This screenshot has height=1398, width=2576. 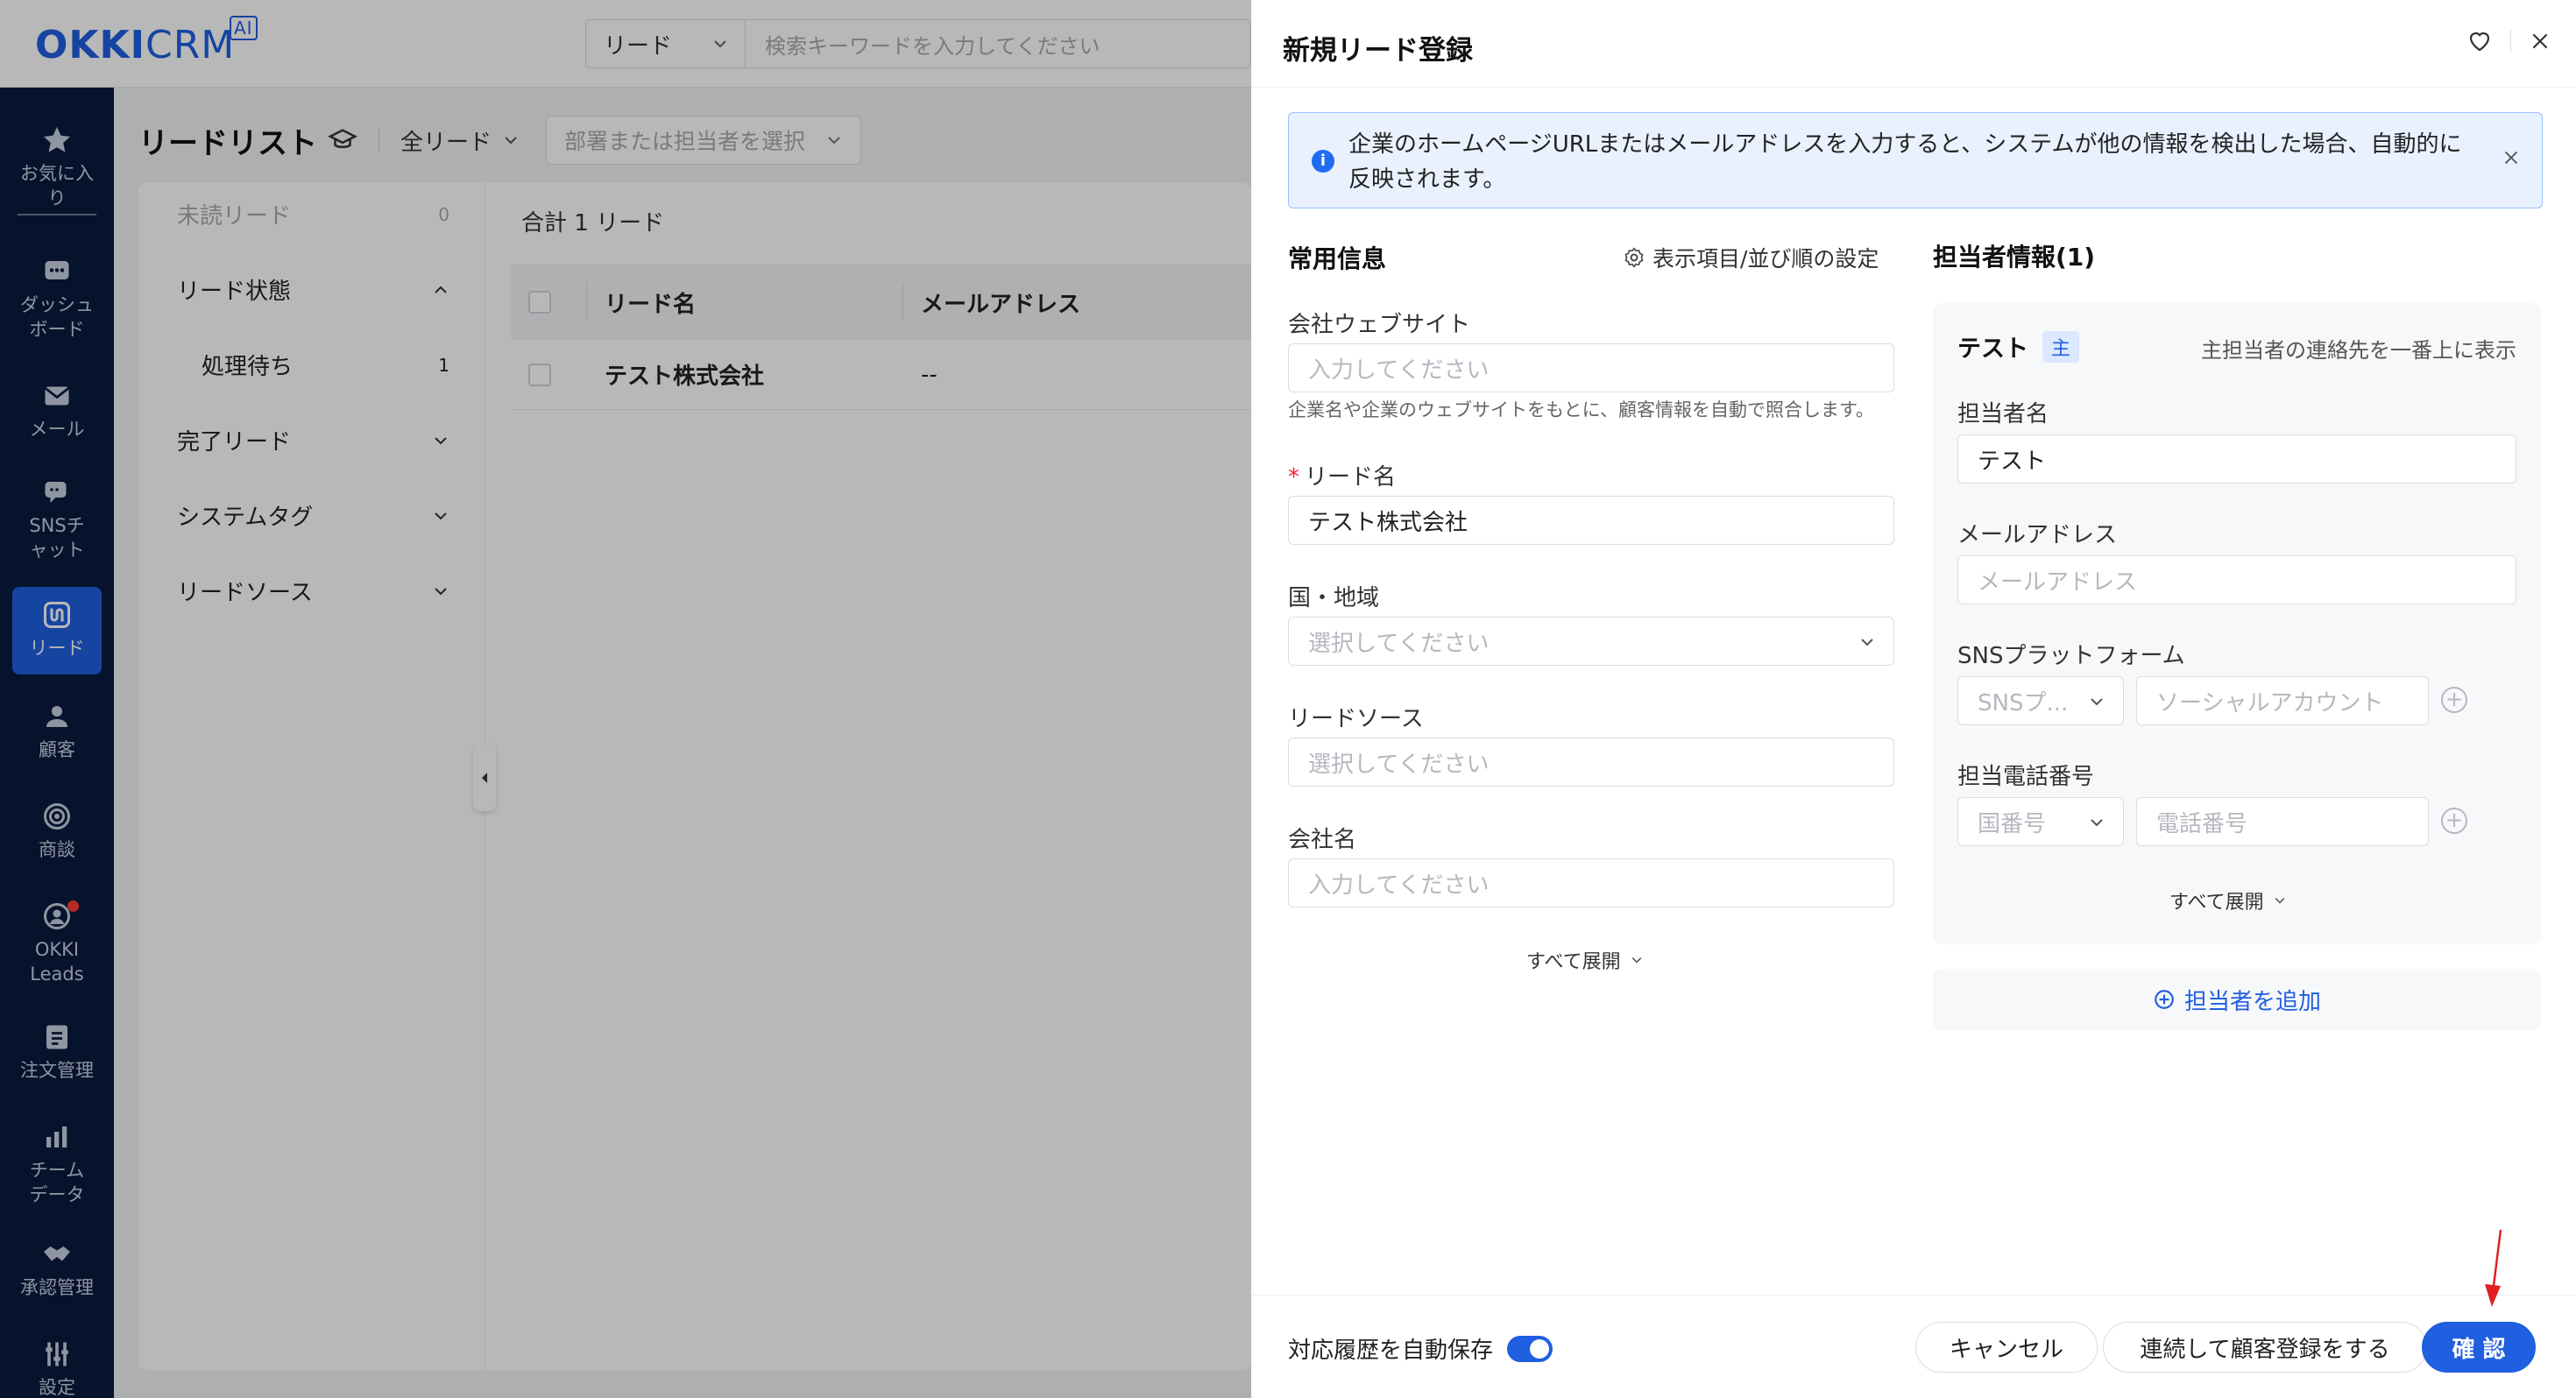 What do you see at coordinates (2282, 821) in the screenshot?
I see `phone-number-input: 電話番号` at bounding box center [2282, 821].